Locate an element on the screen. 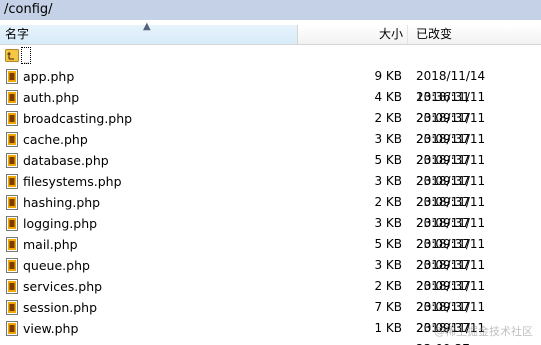 The height and width of the screenshot is (345, 541). parent-directory-selection: .. is located at coordinates (26, 57).